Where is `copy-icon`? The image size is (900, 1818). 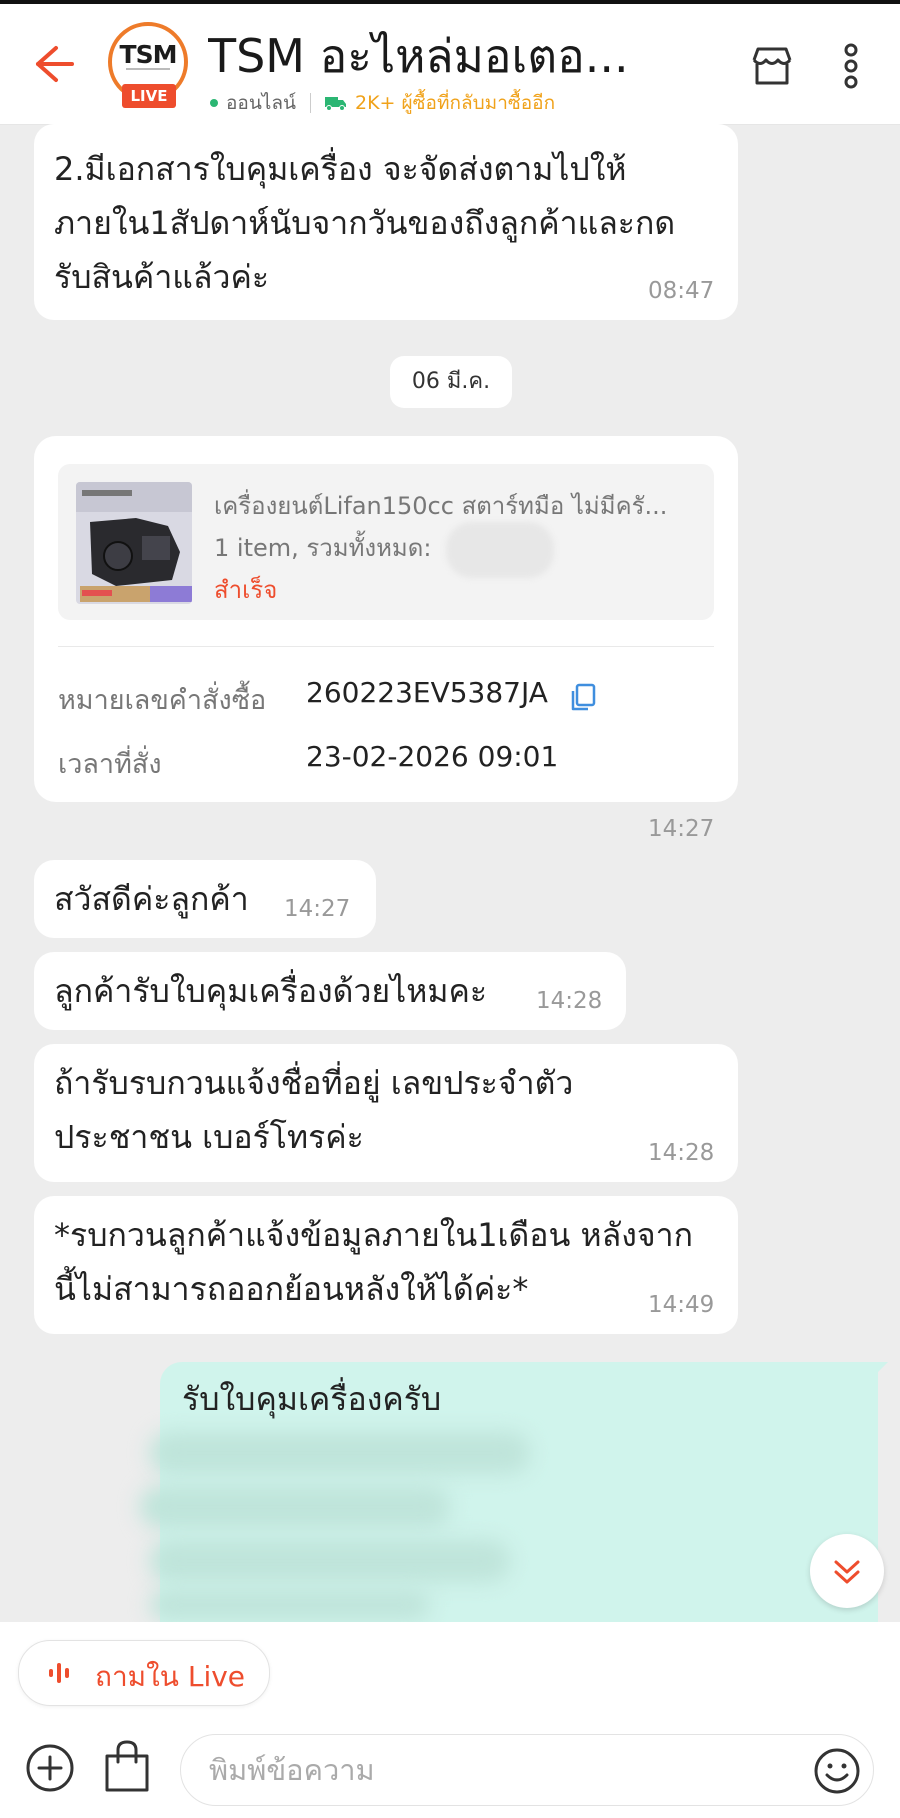 copy-icon is located at coordinates (583, 697).